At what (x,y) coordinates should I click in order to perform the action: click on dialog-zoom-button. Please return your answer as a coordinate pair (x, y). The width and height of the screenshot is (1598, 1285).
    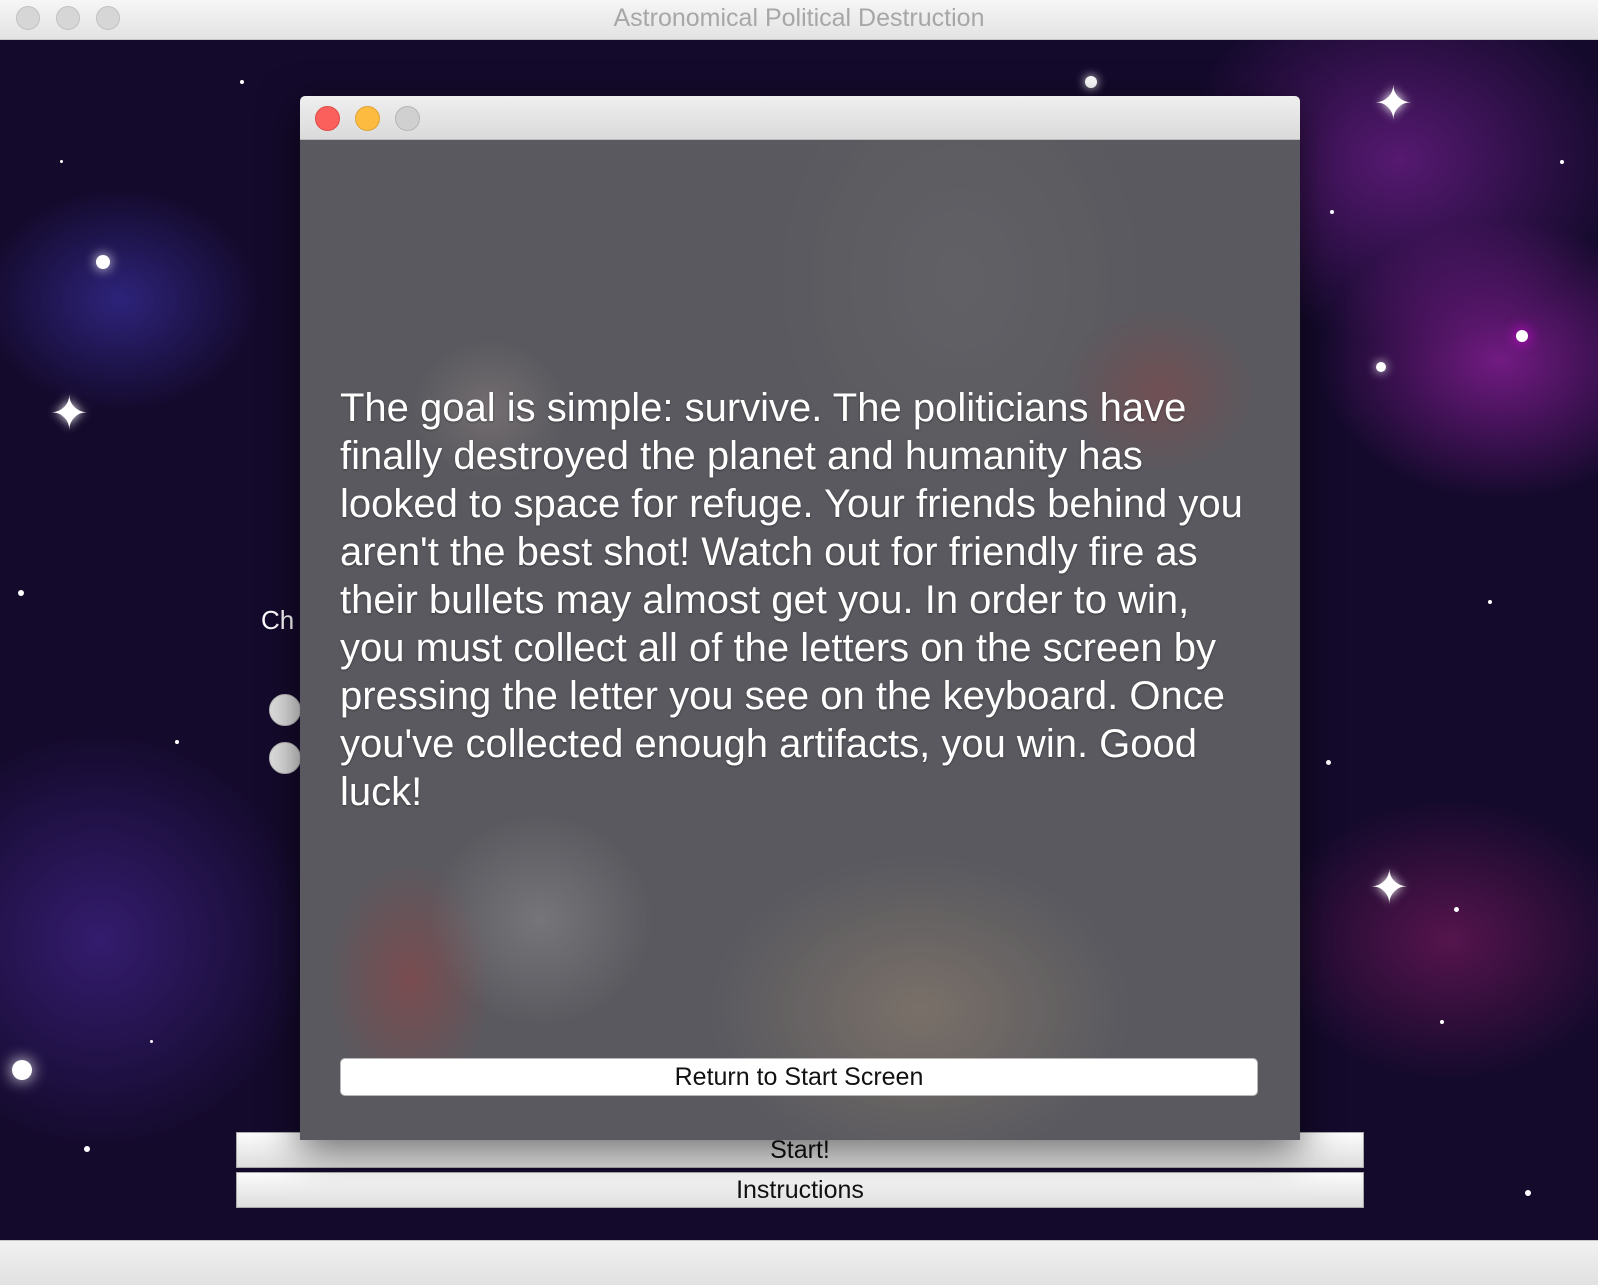
    Looking at the image, I should click on (407, 118).